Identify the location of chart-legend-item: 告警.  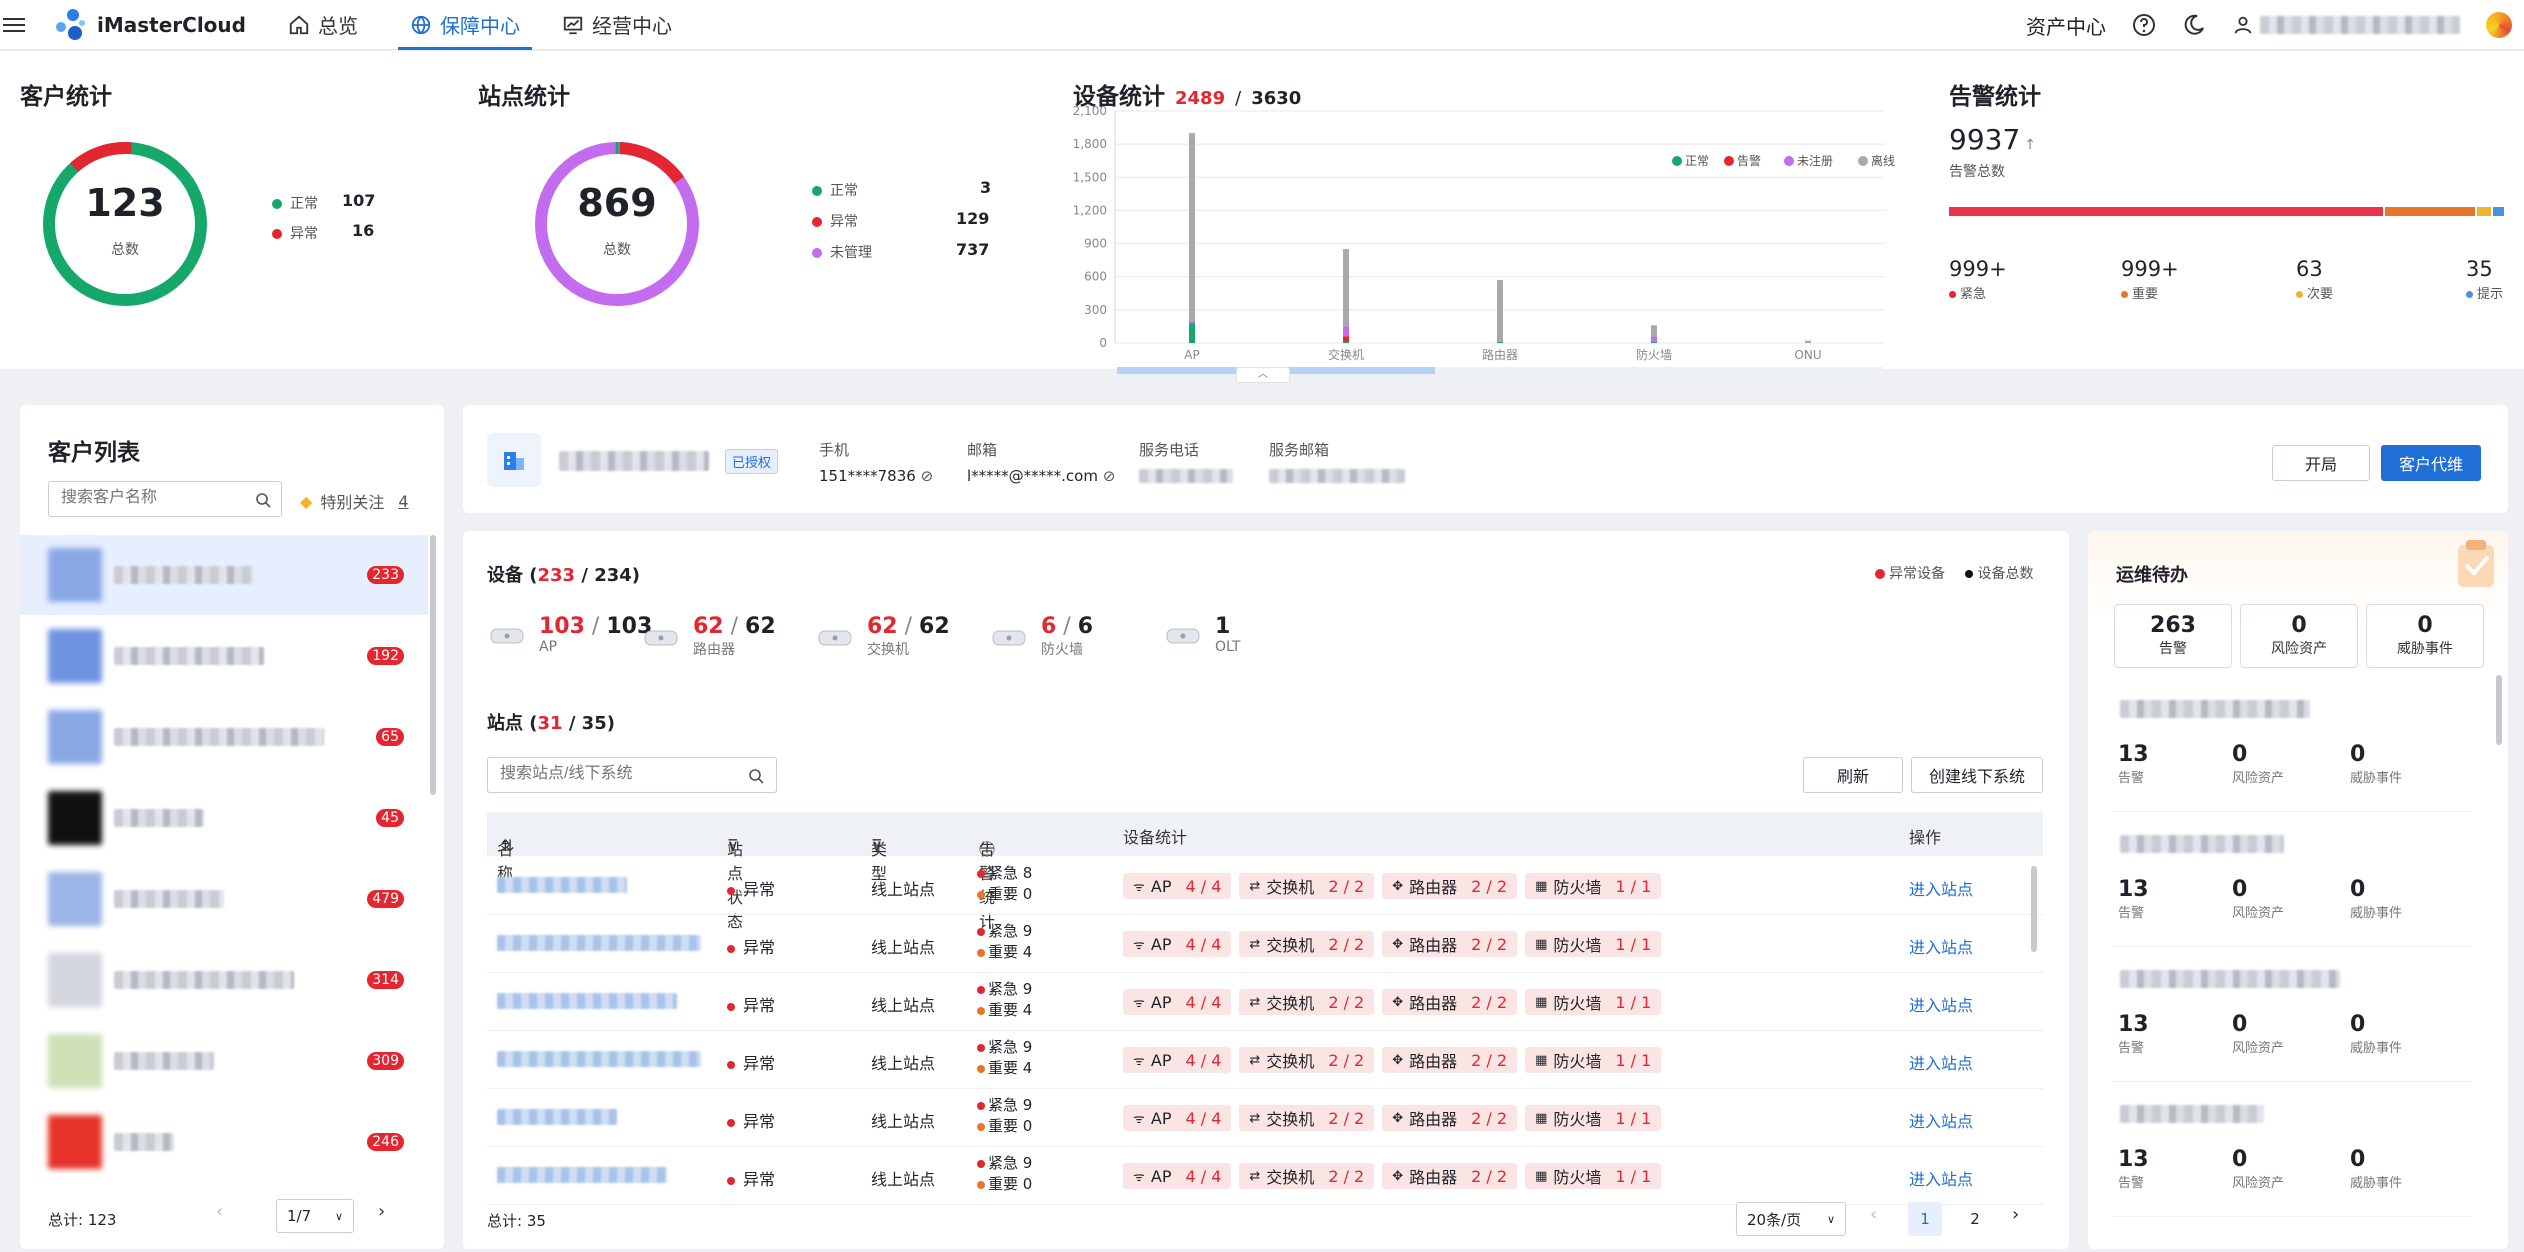
(1742, 160).